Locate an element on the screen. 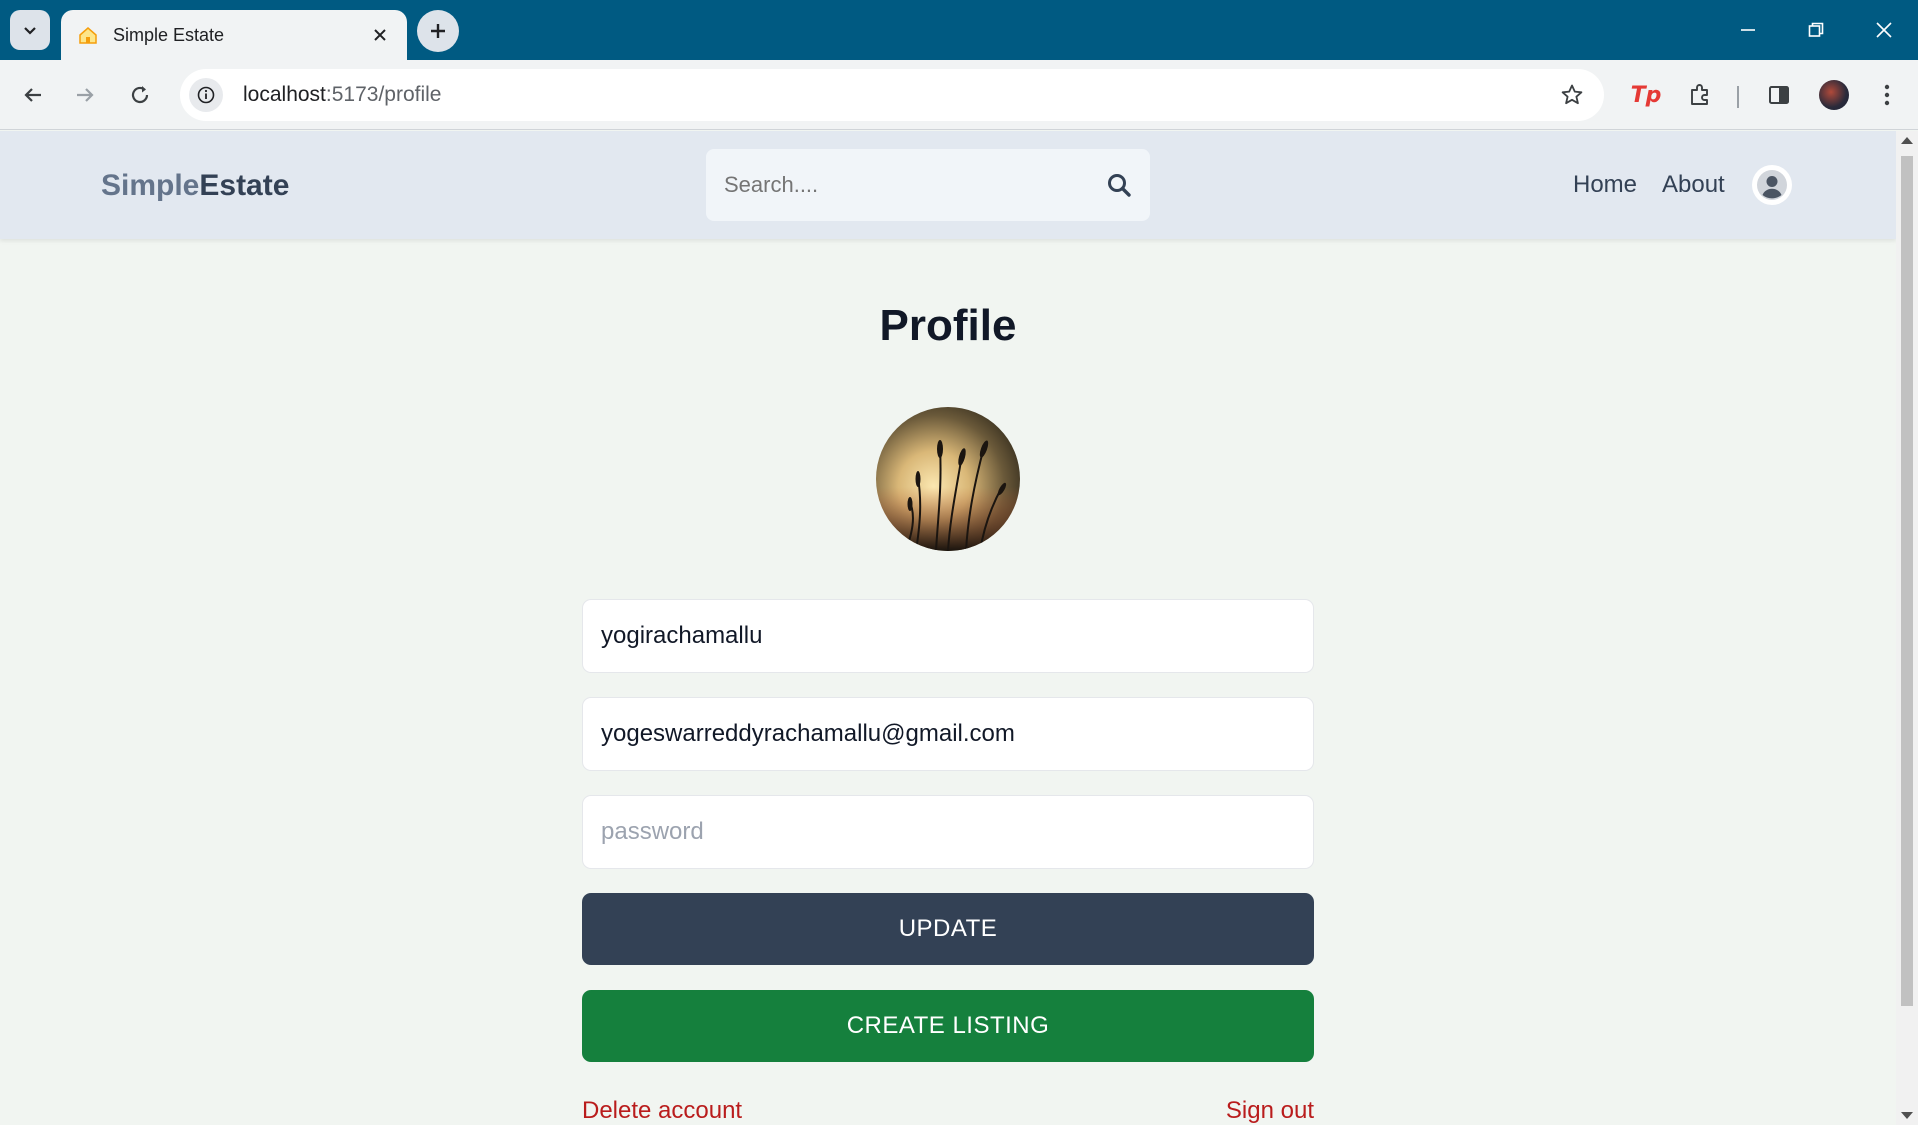  menu-icon is located at coordinates (1887, 95).